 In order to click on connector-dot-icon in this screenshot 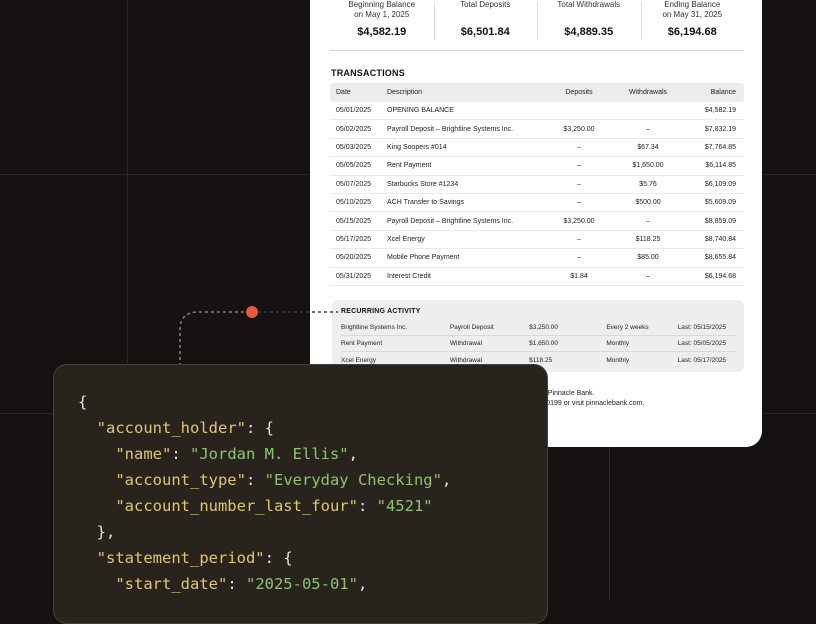, I will do `click(252, 312)`.